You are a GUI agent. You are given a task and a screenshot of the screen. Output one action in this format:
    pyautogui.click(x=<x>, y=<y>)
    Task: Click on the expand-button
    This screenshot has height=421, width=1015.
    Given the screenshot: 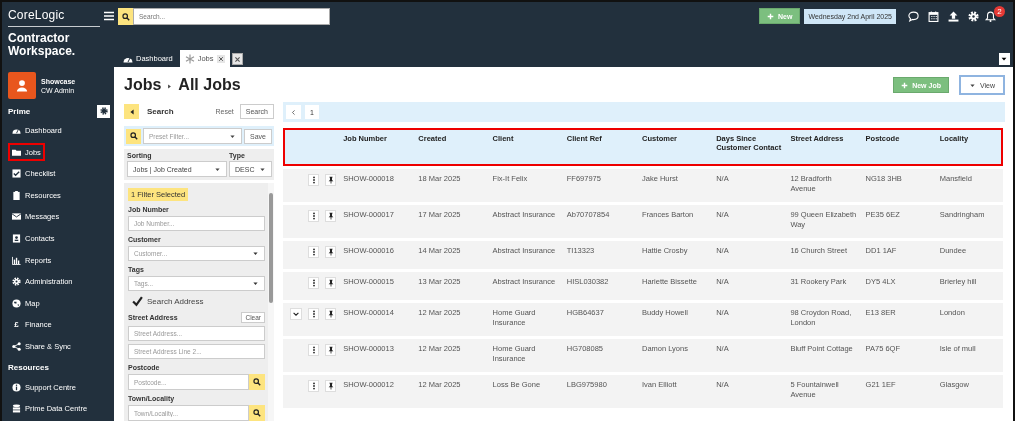 What is the action you would take?
    pyautogui.click(x=296, y=314)
    